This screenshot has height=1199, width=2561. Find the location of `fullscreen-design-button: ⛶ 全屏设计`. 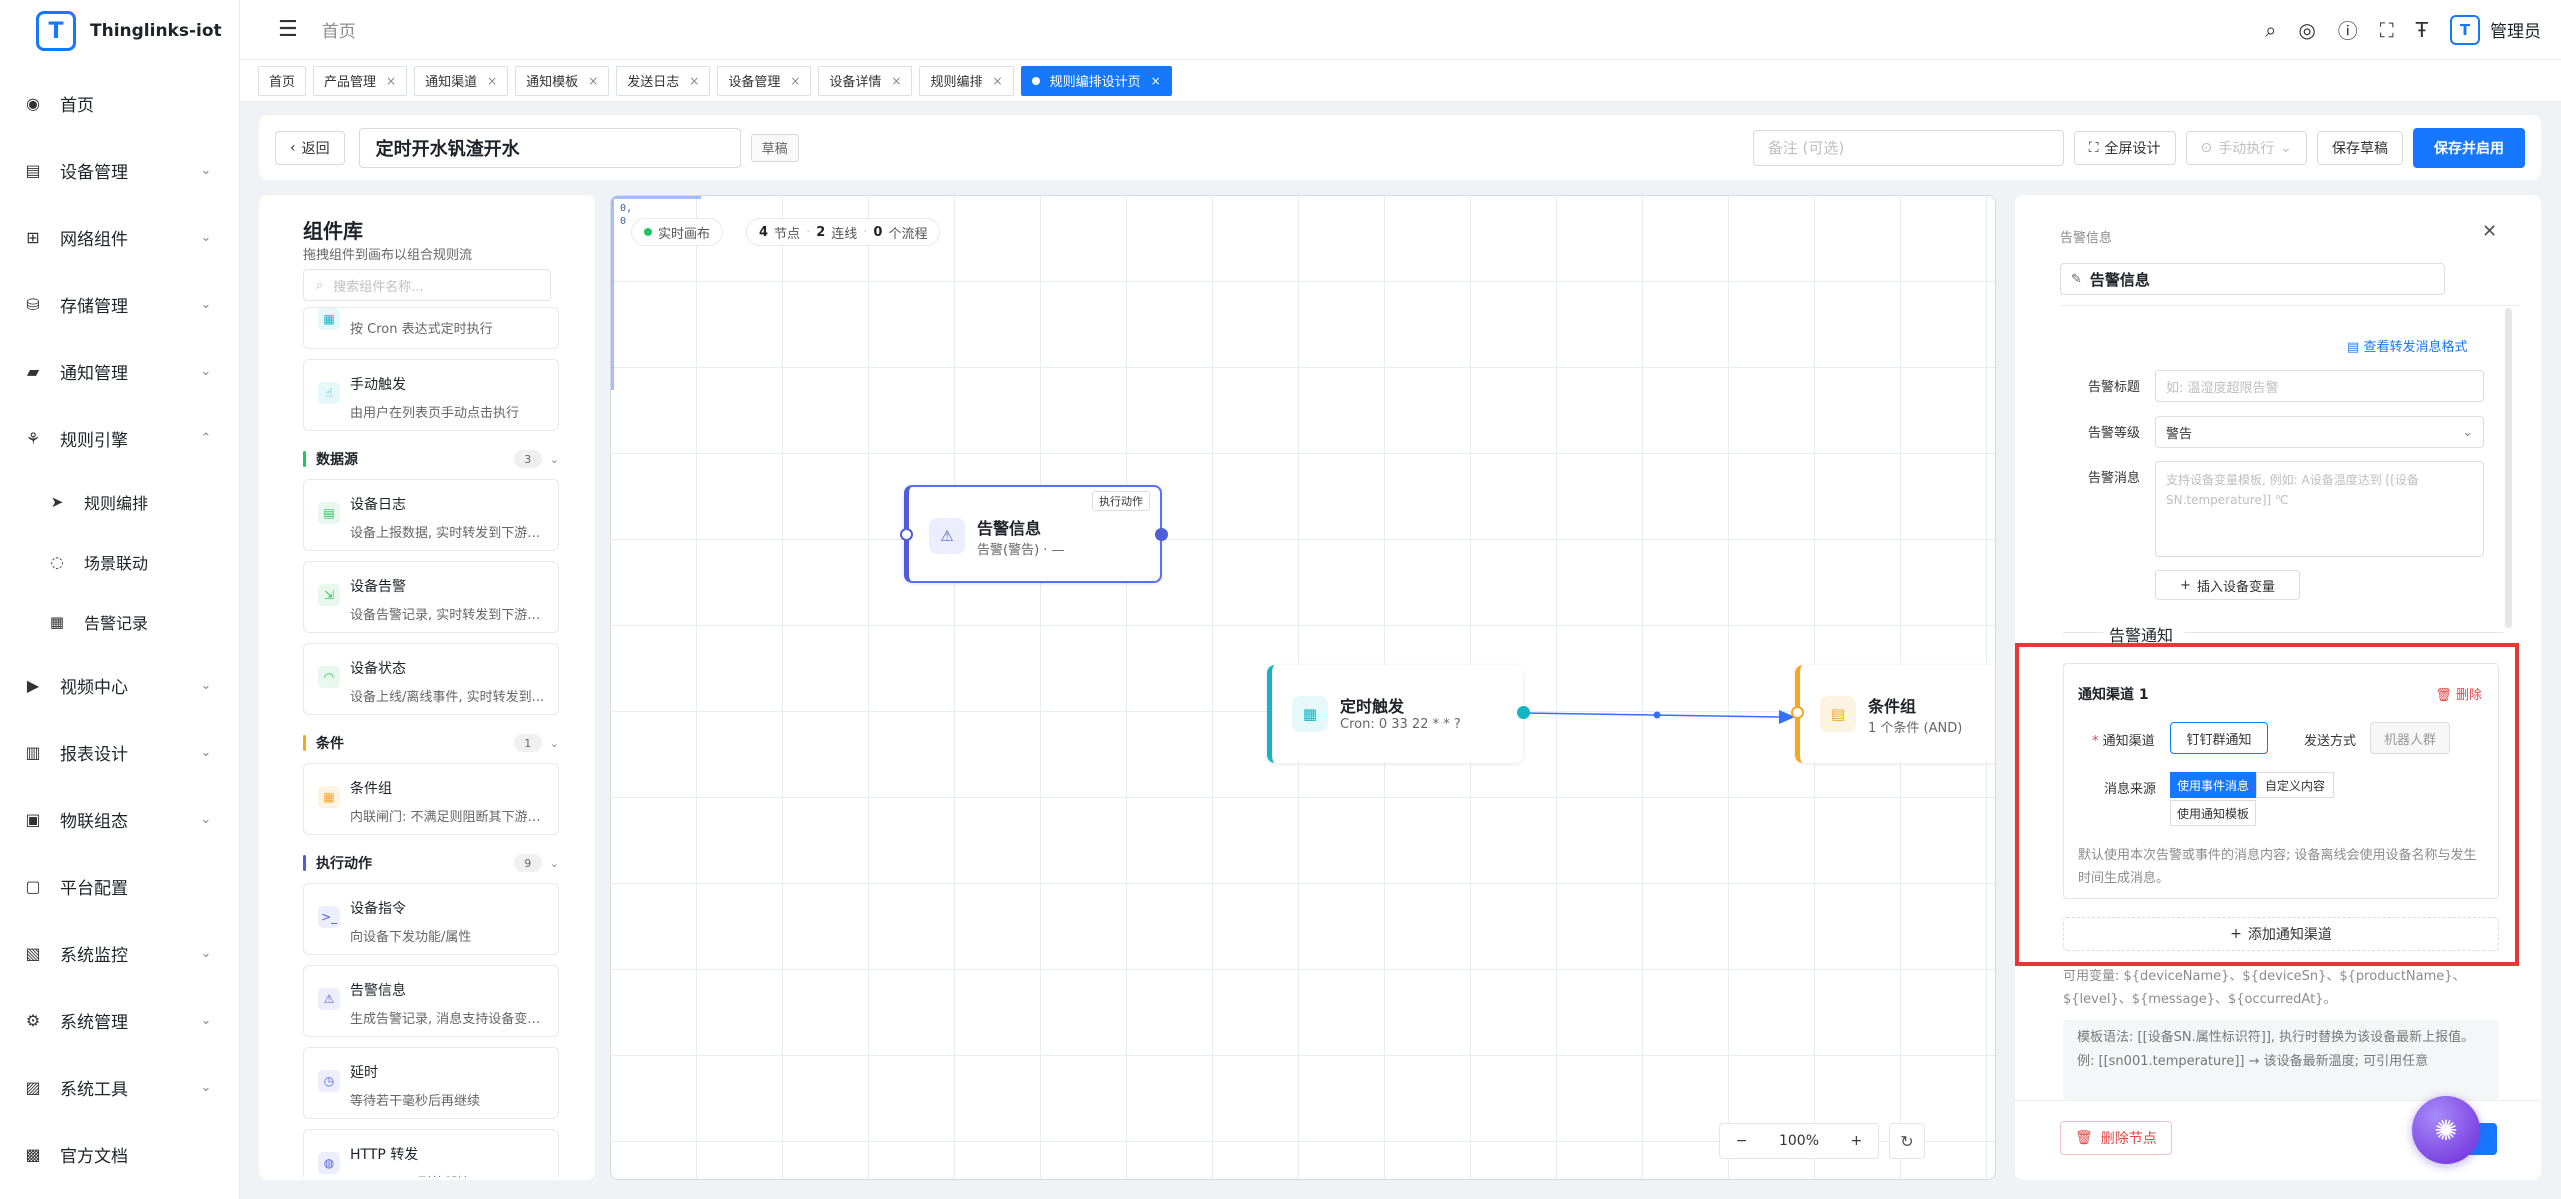

fullscreen-design-button: ⛶ 全屏设计 is located at coordinates (2124, 147).